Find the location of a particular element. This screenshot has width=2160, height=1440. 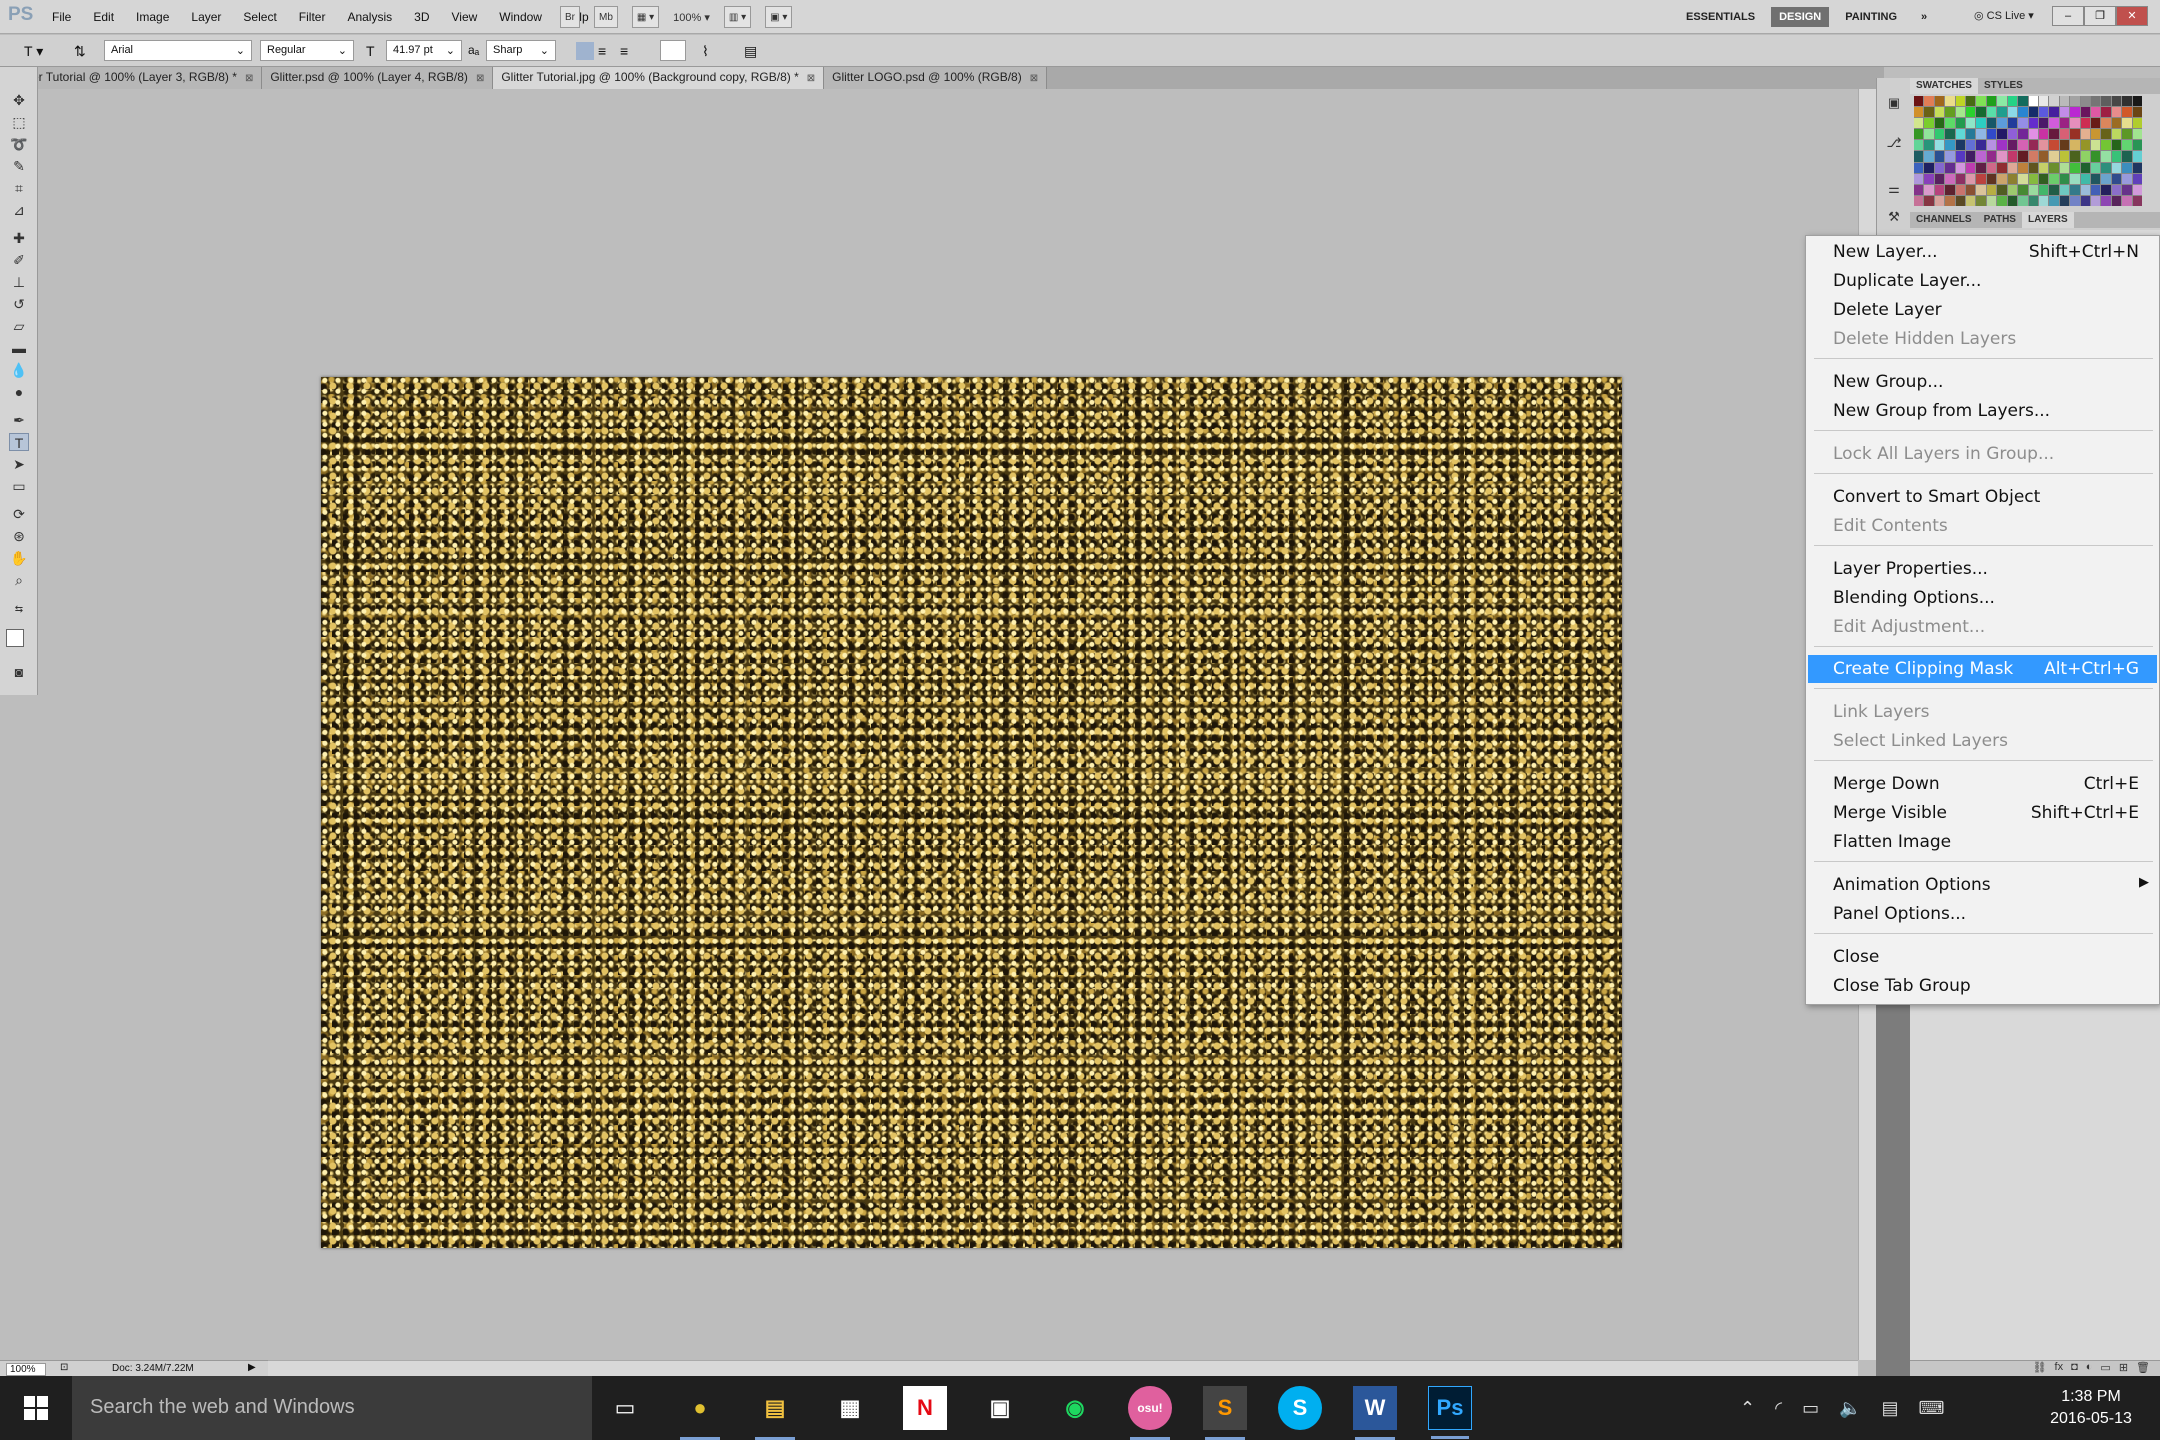

history-panel-icon: ⎇ is located at coordinates (1894, 143).